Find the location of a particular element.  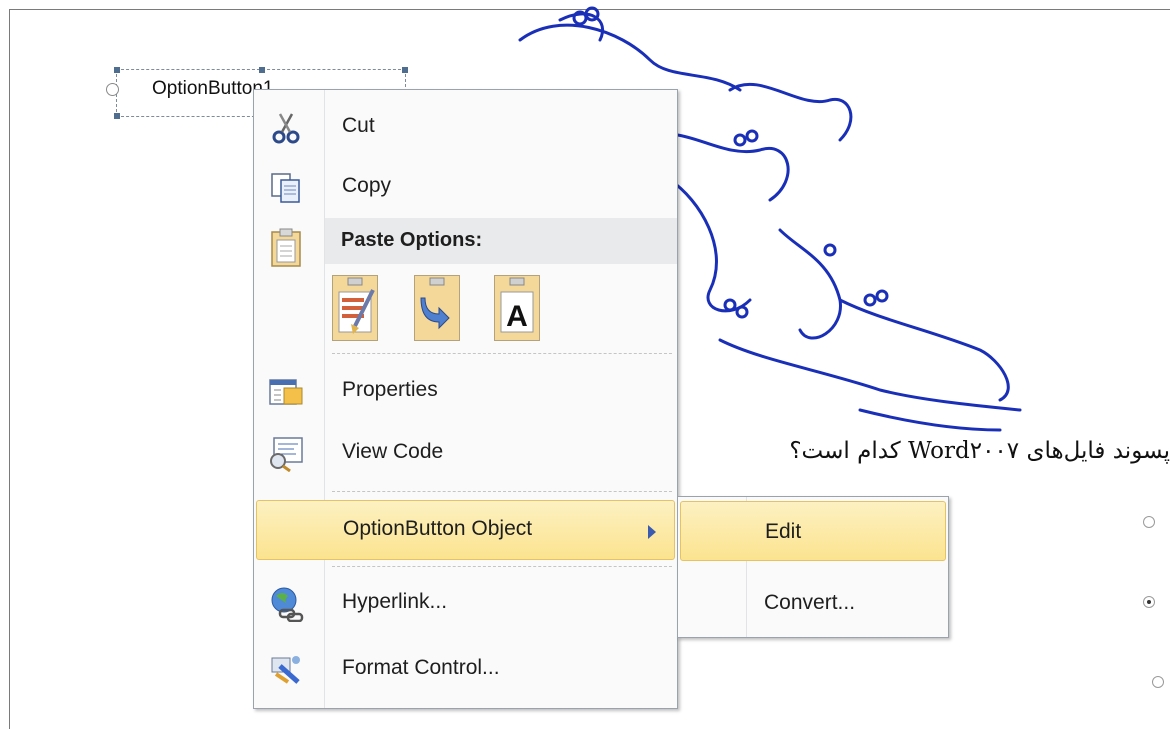

menu-item-properties: Properties is located at coordinates (465, 392).